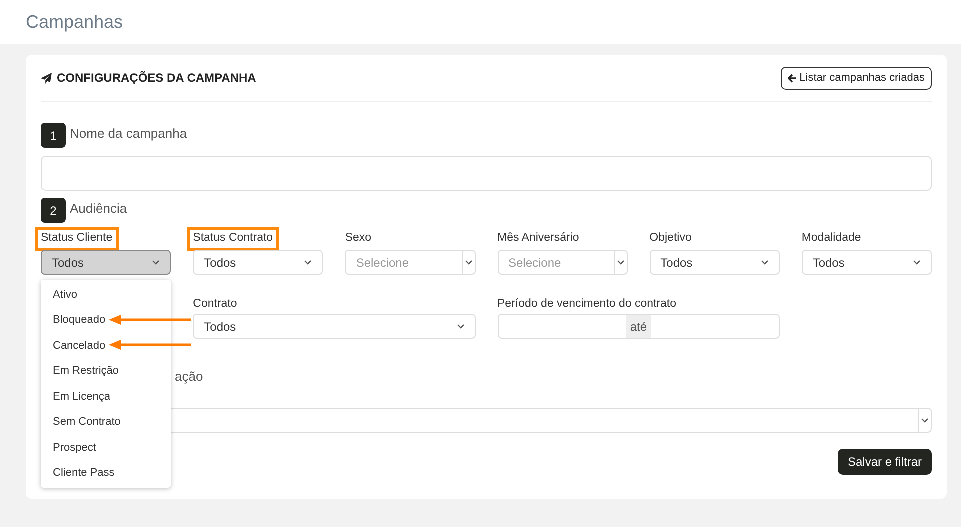 The image size is (961, 527). What do you see at coordinates (86, 371) in the screenshot?
I see `dropdown-option: Em Restrição` at bounding box center [86, 371].